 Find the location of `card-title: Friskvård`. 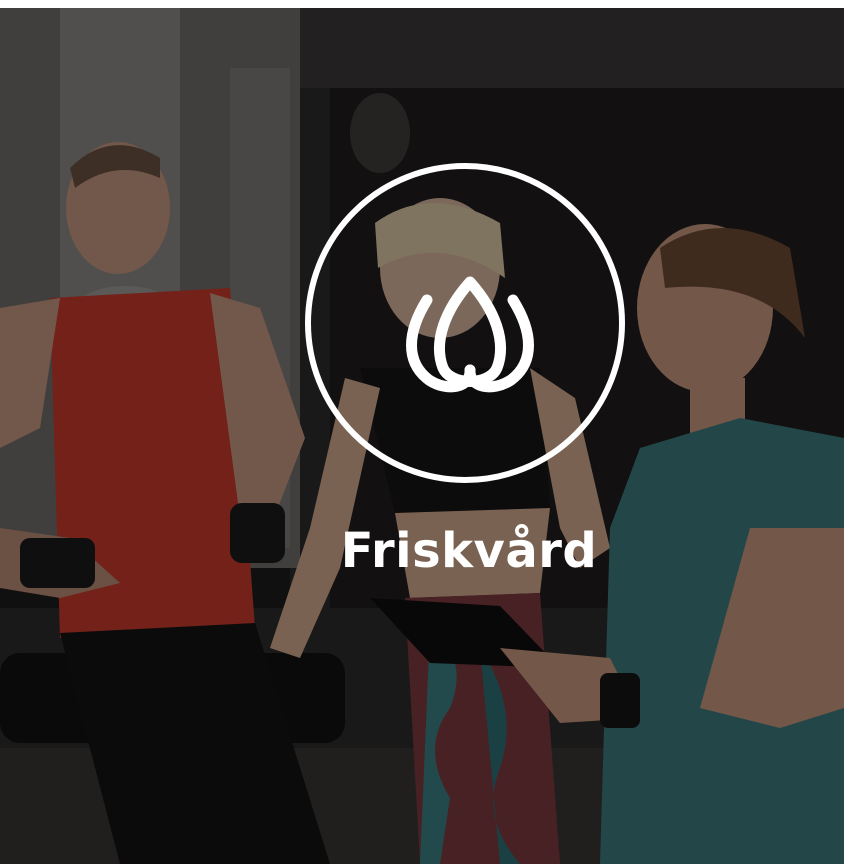

card-title: Friskvård is located at coordinates (469, 551).